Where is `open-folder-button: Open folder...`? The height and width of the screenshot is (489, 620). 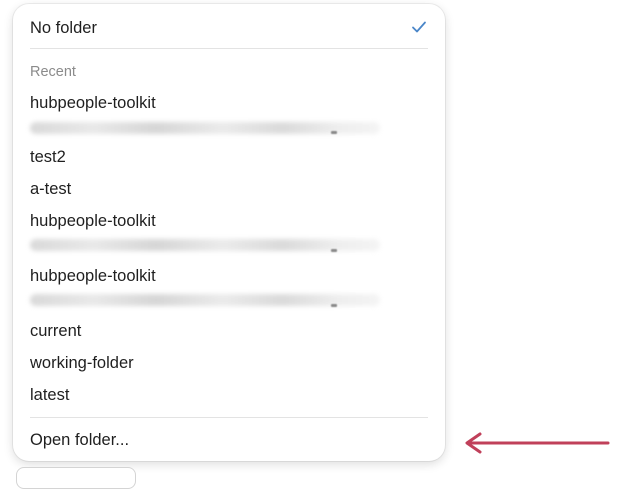 open-folder-button: Open folder... is located at coordinates (229, 440).